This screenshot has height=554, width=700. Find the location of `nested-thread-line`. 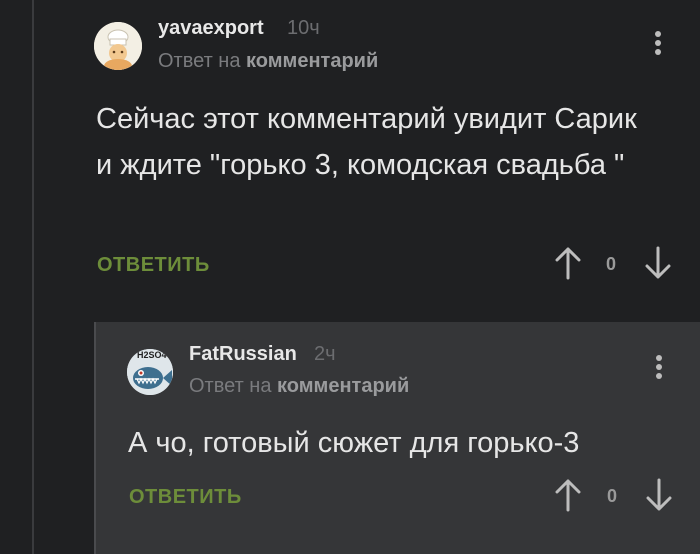

nested-thread-line is located at coordinates (95, 438).